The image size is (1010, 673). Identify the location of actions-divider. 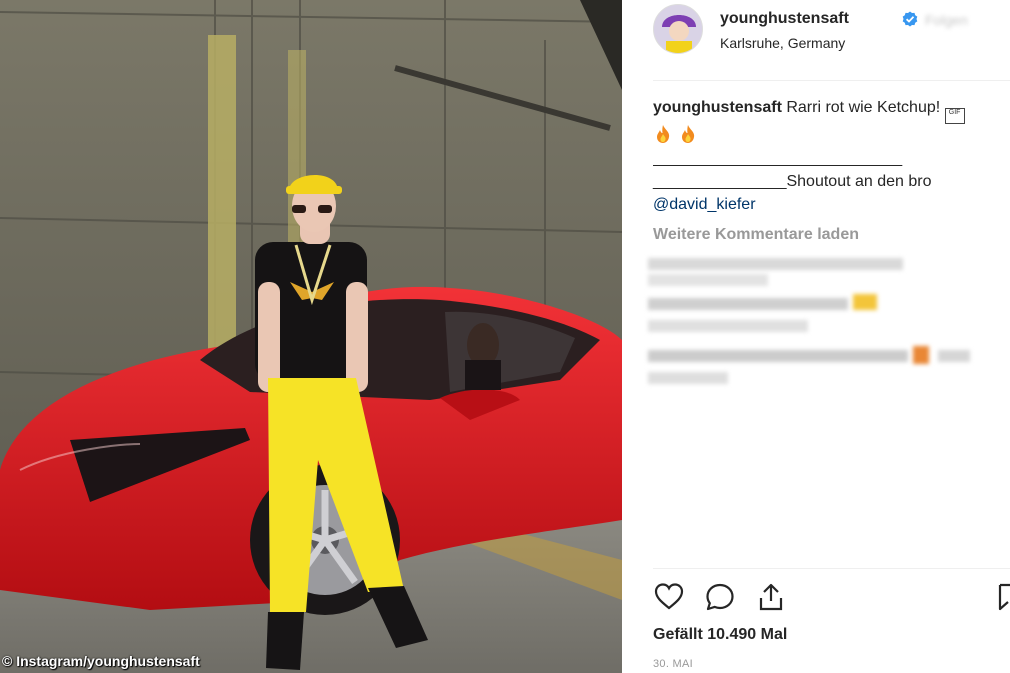
(831, 568).